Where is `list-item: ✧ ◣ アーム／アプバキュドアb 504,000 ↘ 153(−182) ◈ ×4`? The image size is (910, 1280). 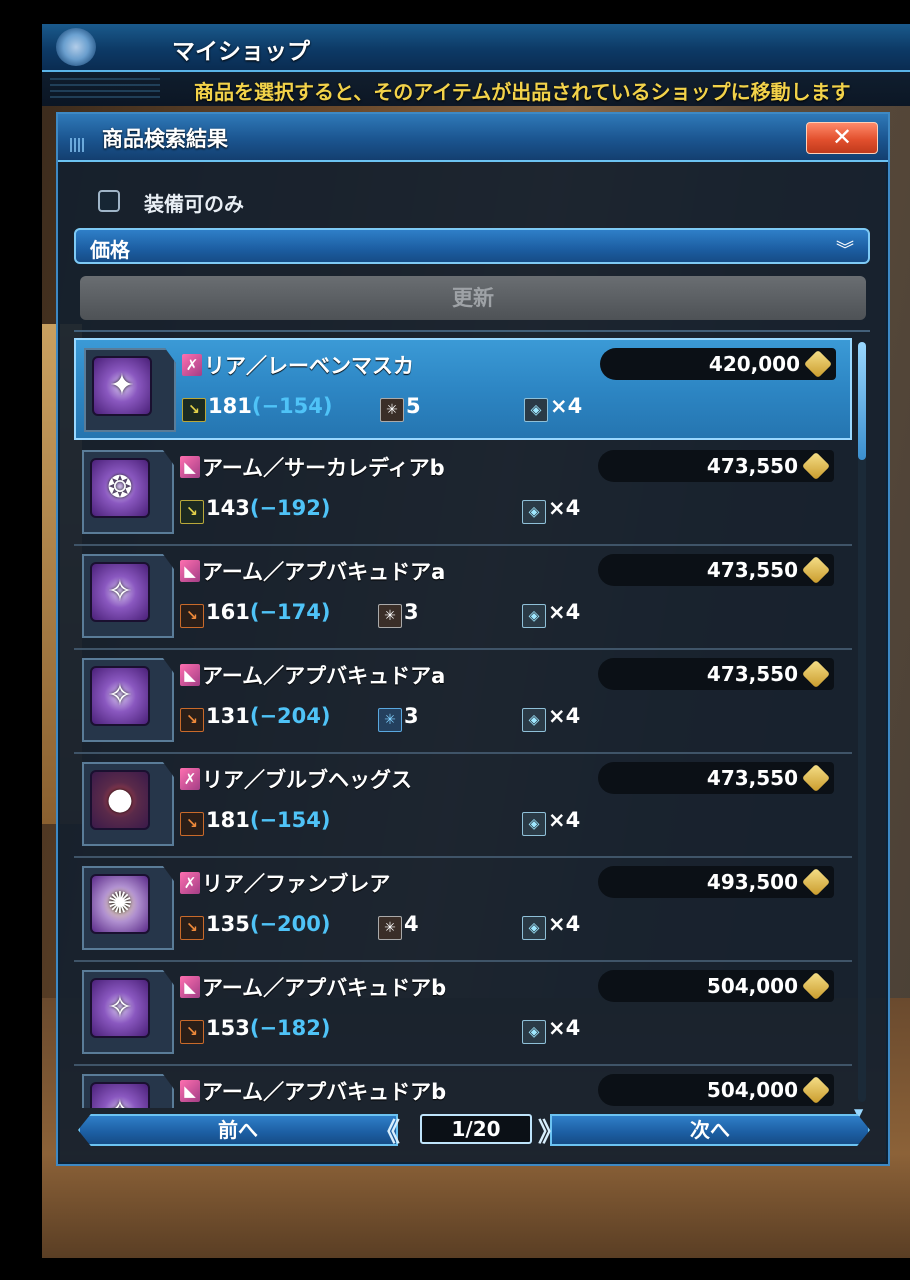
list-item: ✧ ◣ アーム／アプバキュドアb 504,000 ↘ 153(−182) ◈ ×4 is located at coordinates (463, 1014).